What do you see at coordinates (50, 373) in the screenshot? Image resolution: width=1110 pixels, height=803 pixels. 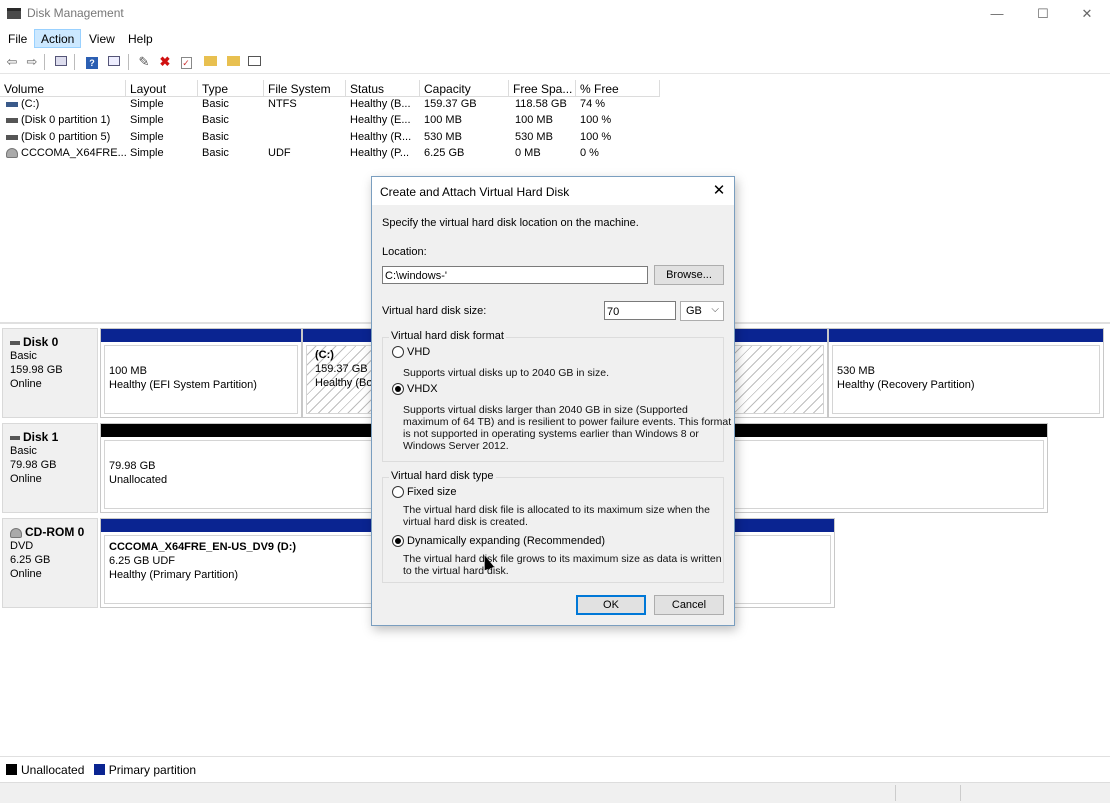 I see `disk-label: Disk 0 Basic 159.98 GB Online` at bounding box center [50, 373].